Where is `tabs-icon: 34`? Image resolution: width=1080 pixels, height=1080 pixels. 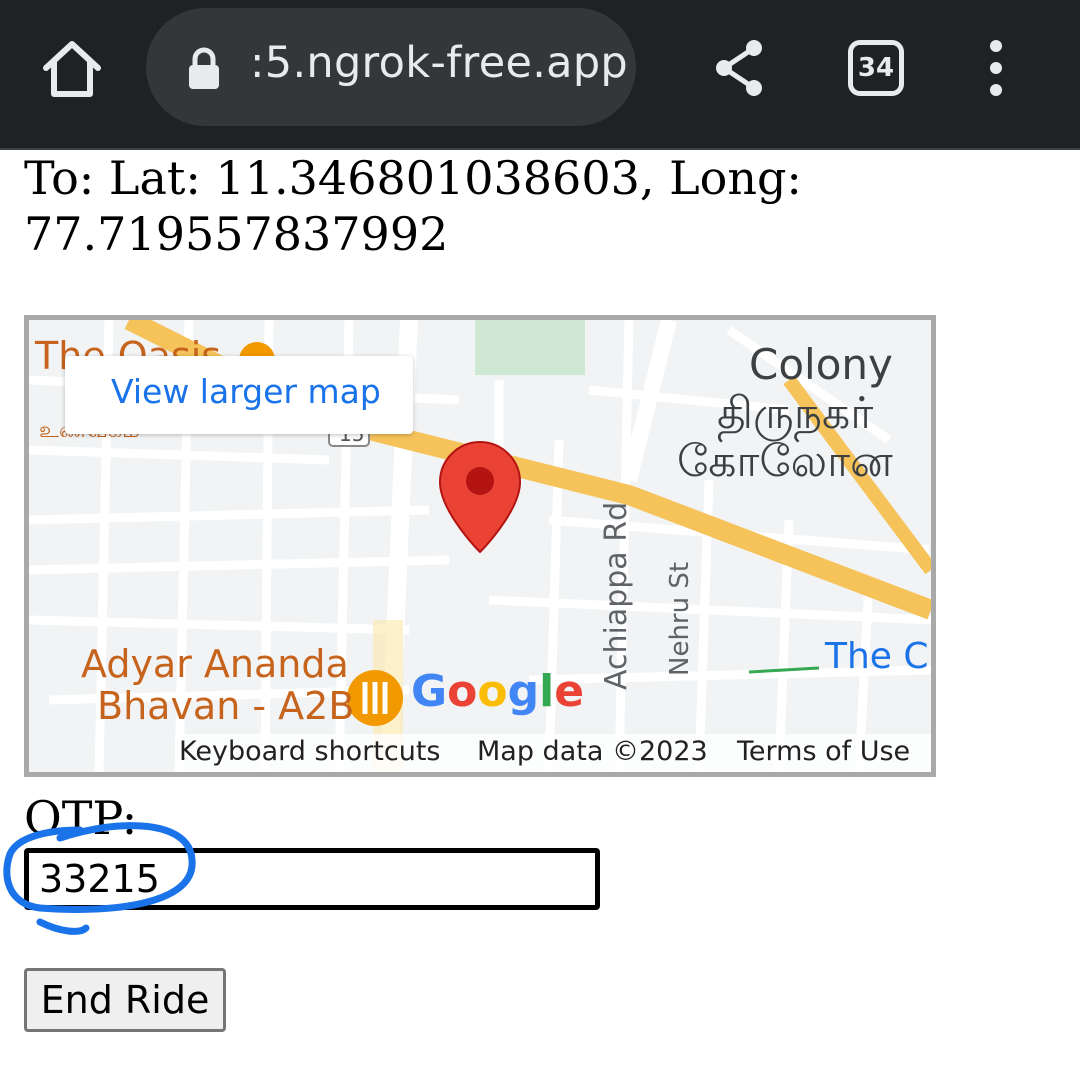
tabs-icon: 34 is located at coordinates (876, 68).